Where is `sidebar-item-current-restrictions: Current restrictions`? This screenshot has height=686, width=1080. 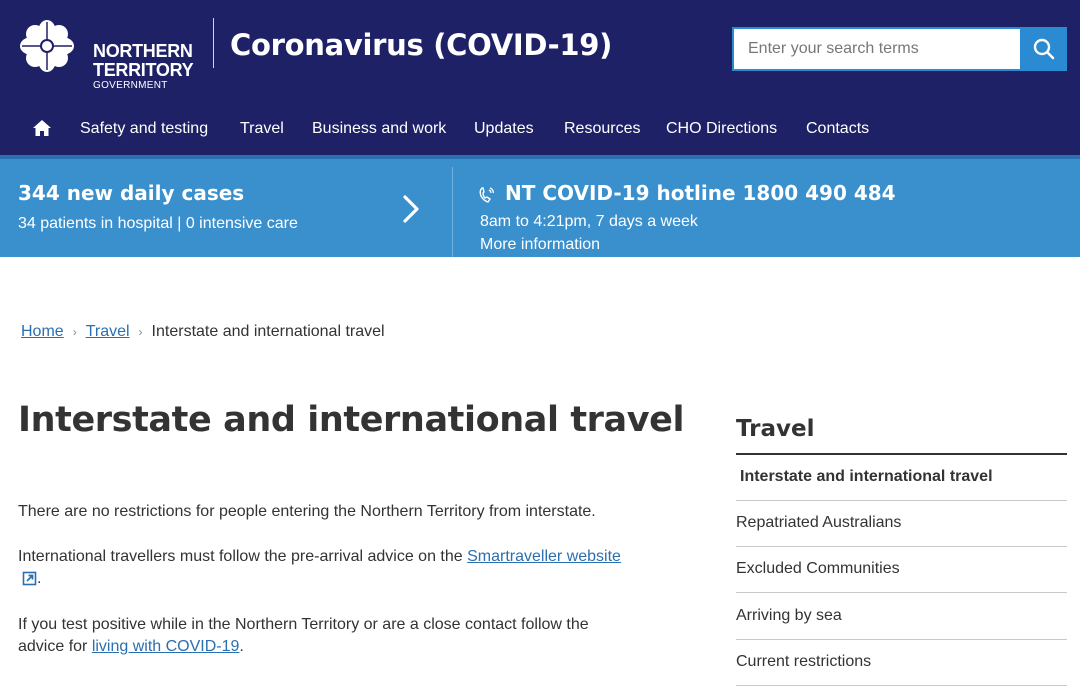
sidebar-item-current-restrictions: Current restrictions is located at coordinates (901, 663).